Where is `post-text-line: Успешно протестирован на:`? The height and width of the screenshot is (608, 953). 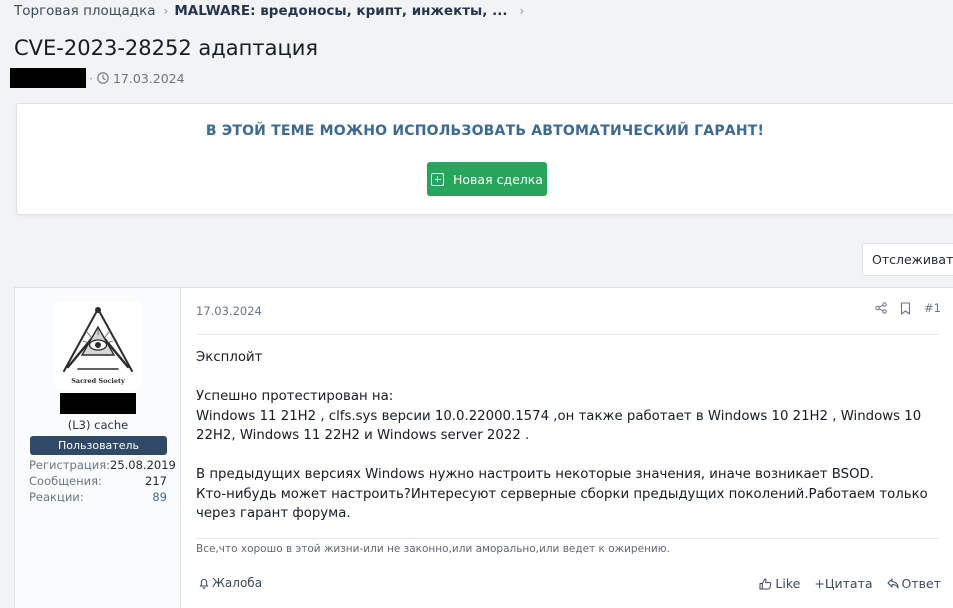 post-text-line: Успешно протестирован на: is located at coordinates (295, 396).